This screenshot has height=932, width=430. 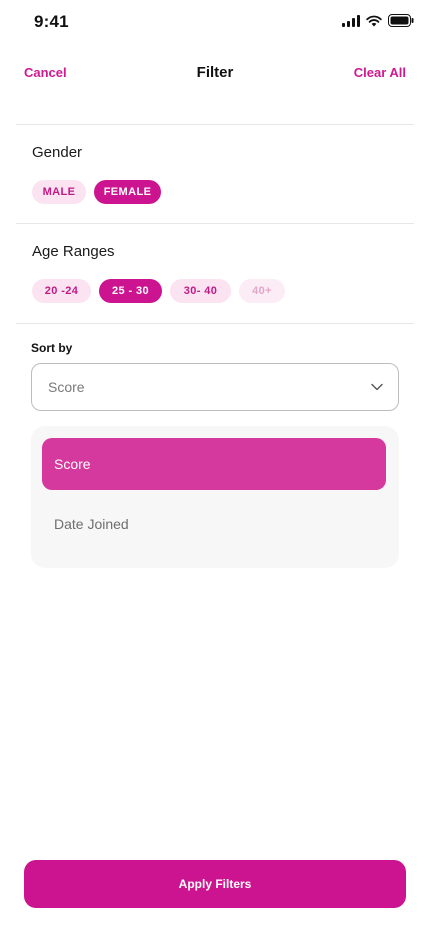 What do you see at coordinates (214, 464) in the screenshot?
I see `sort-option-score: Score` at bounding box center [214, 464].